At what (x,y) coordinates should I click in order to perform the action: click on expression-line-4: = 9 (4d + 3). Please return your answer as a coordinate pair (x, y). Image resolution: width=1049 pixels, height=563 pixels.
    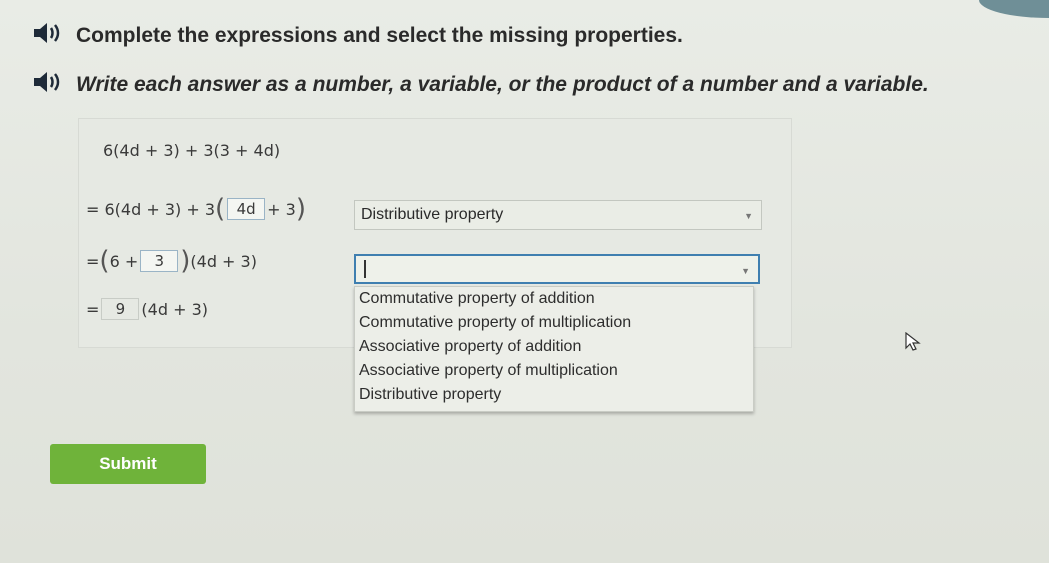
    Looking at the image, I should click on (147, 309).